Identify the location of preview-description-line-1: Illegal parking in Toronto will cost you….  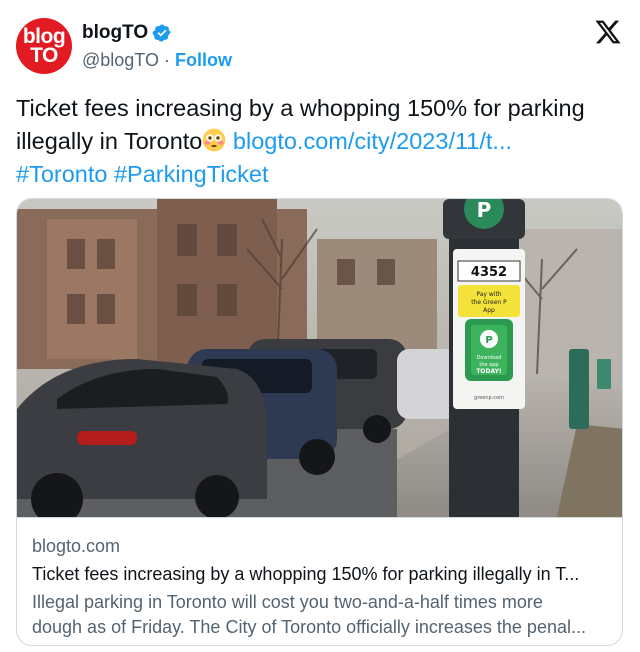
(287, 602).